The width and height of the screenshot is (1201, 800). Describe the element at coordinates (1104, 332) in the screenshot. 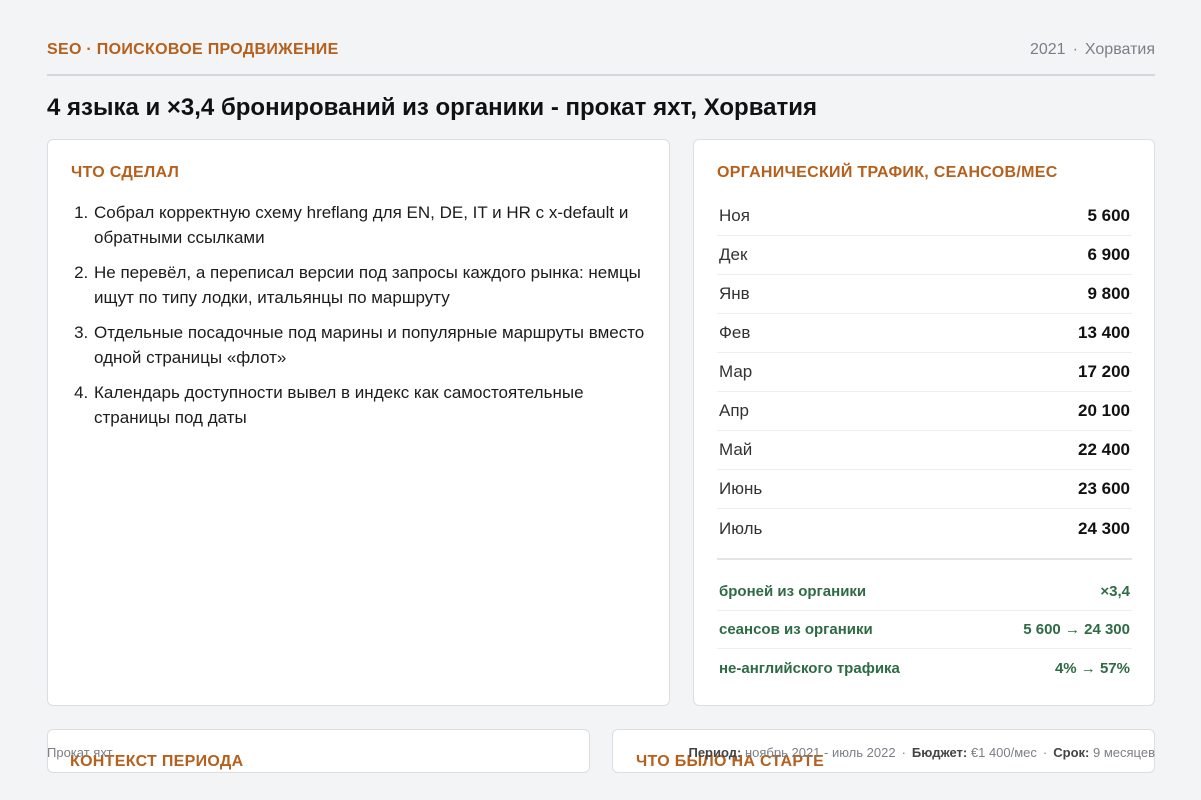

I see `value-cell: 13 400` at that location.